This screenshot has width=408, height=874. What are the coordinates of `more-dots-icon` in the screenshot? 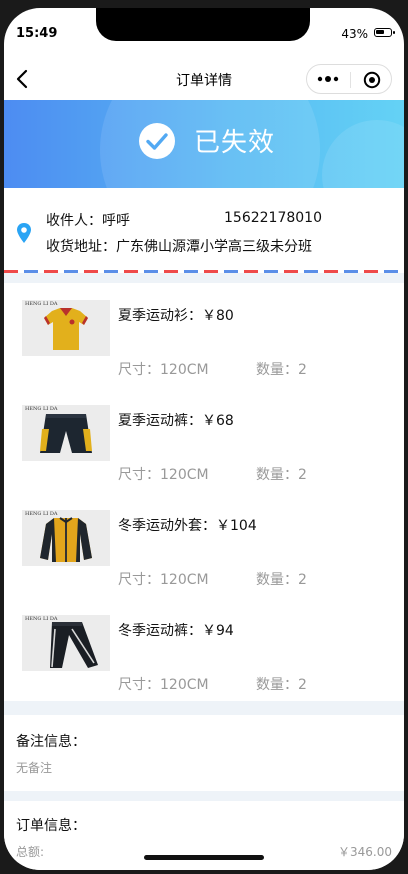 It's located at (329, 79).